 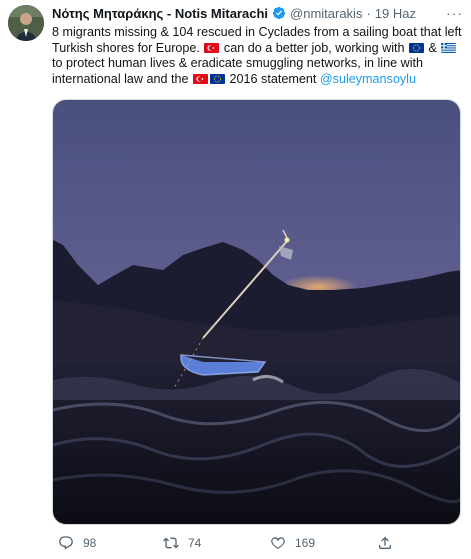 I want to click on like-count: 169, so click(x=305, y=543).